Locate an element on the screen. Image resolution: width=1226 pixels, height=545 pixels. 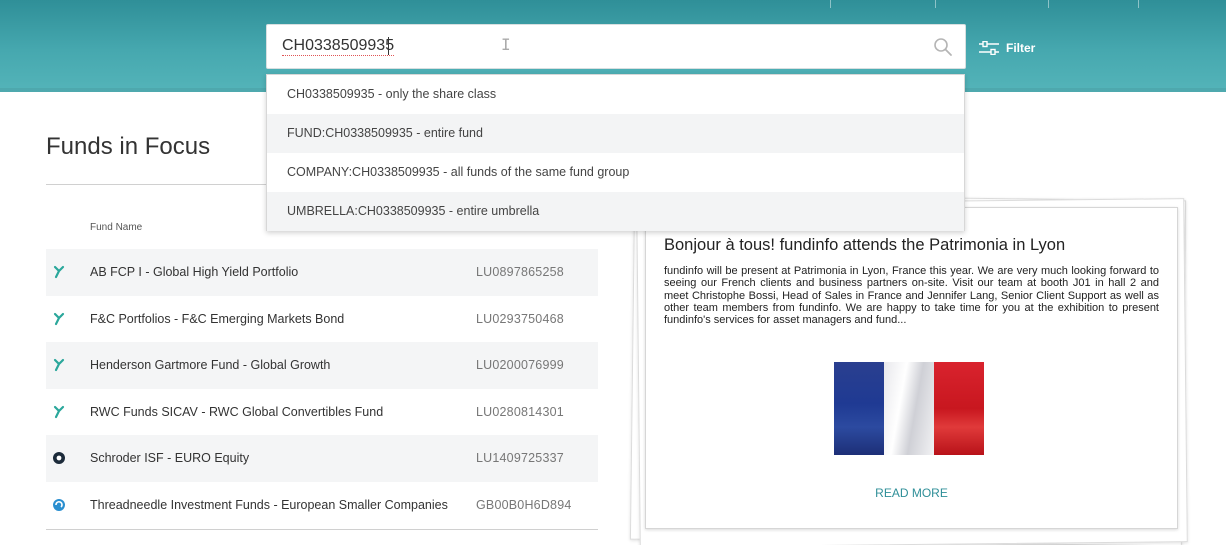
fund-isin: GB00B0H6D894 is located at coordinates (524, 504).